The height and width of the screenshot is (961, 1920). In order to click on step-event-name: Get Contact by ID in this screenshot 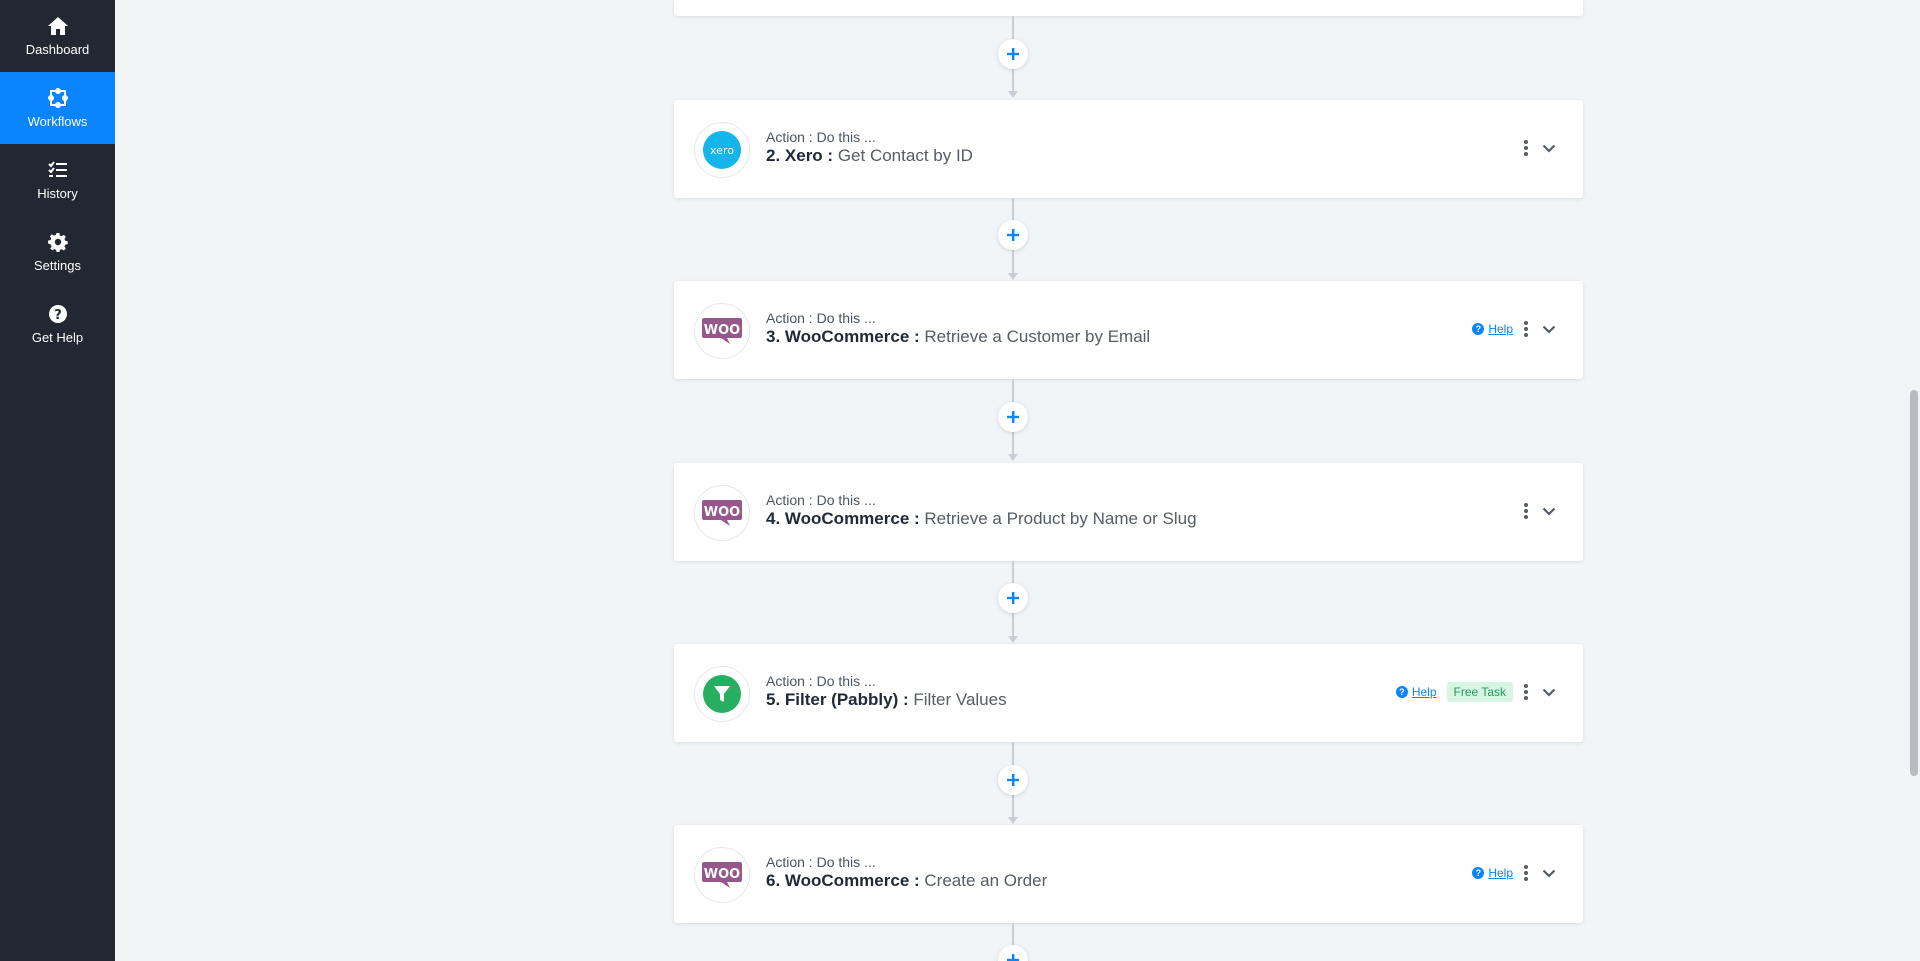, I will do `click(905, 155)`.